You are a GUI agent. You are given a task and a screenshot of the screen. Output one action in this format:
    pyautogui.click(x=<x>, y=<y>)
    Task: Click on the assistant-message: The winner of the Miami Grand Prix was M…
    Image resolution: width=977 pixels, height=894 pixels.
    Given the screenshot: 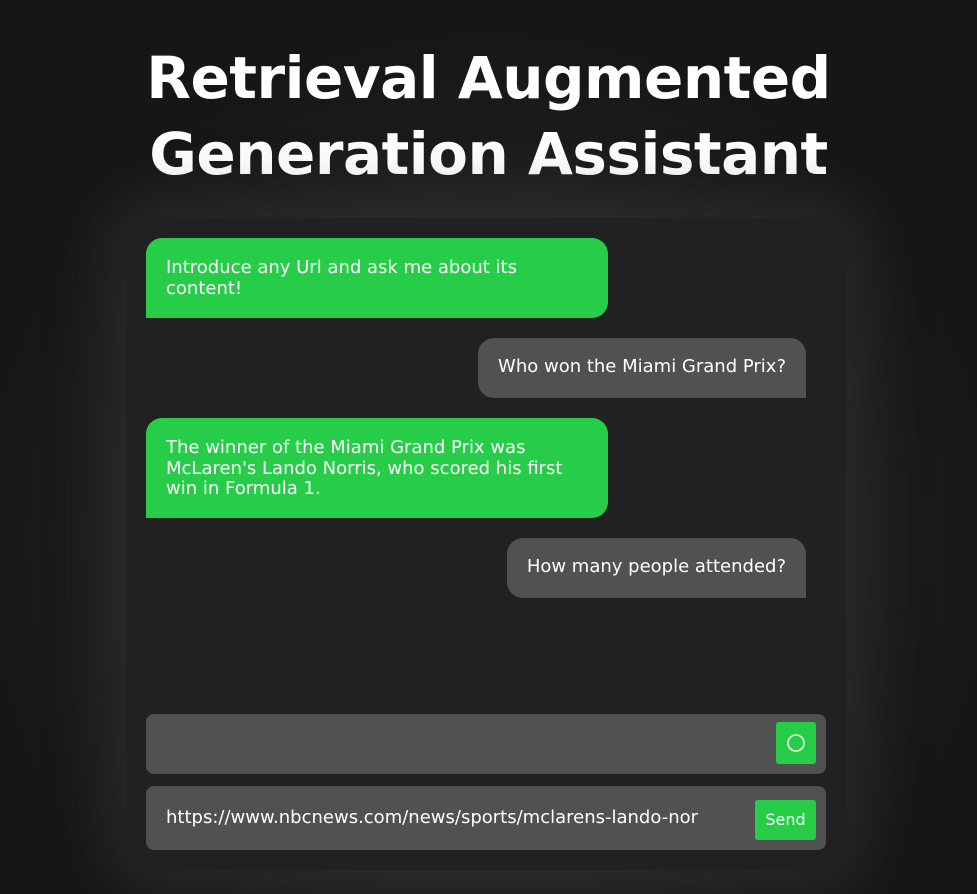 What is the action you would take?
    pyautogui.click(x=377, y=468)
    